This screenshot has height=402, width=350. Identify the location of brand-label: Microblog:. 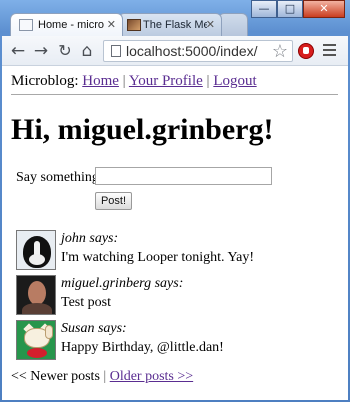
(45, 81).